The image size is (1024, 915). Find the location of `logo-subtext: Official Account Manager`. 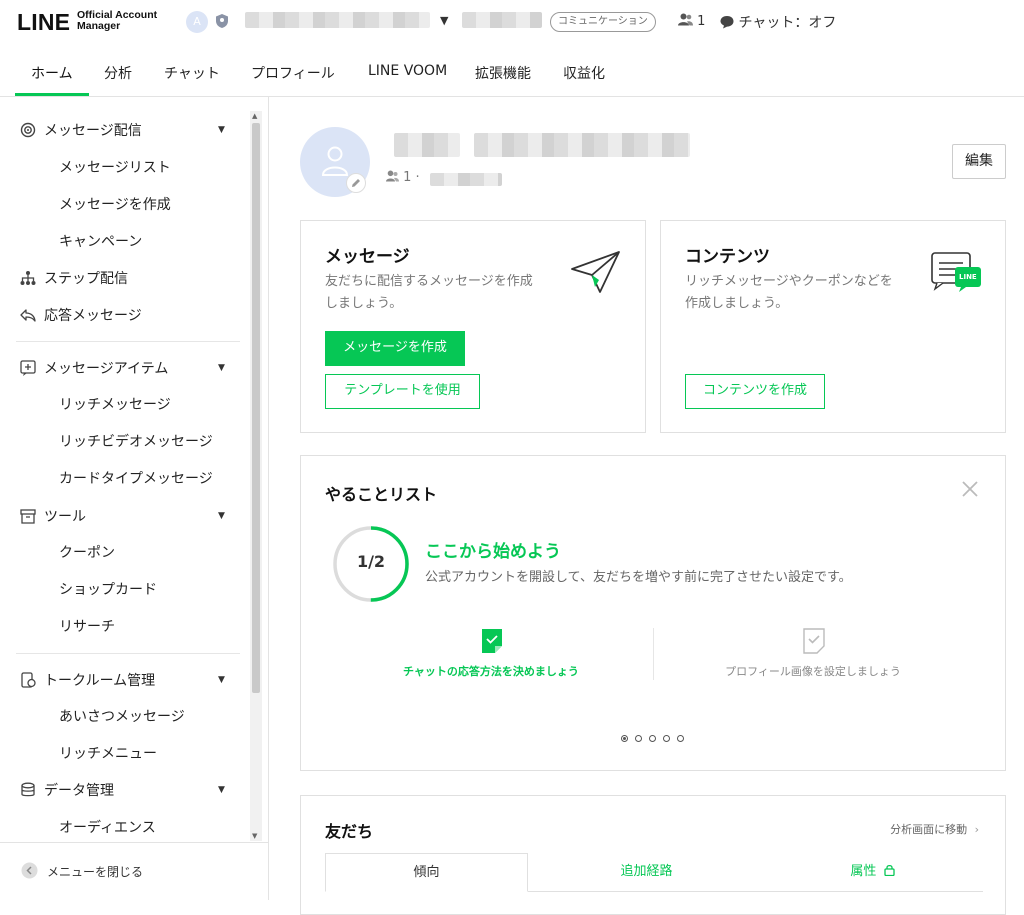

logo-subtext: Official Account Manager is located at coordinates (117, 20).